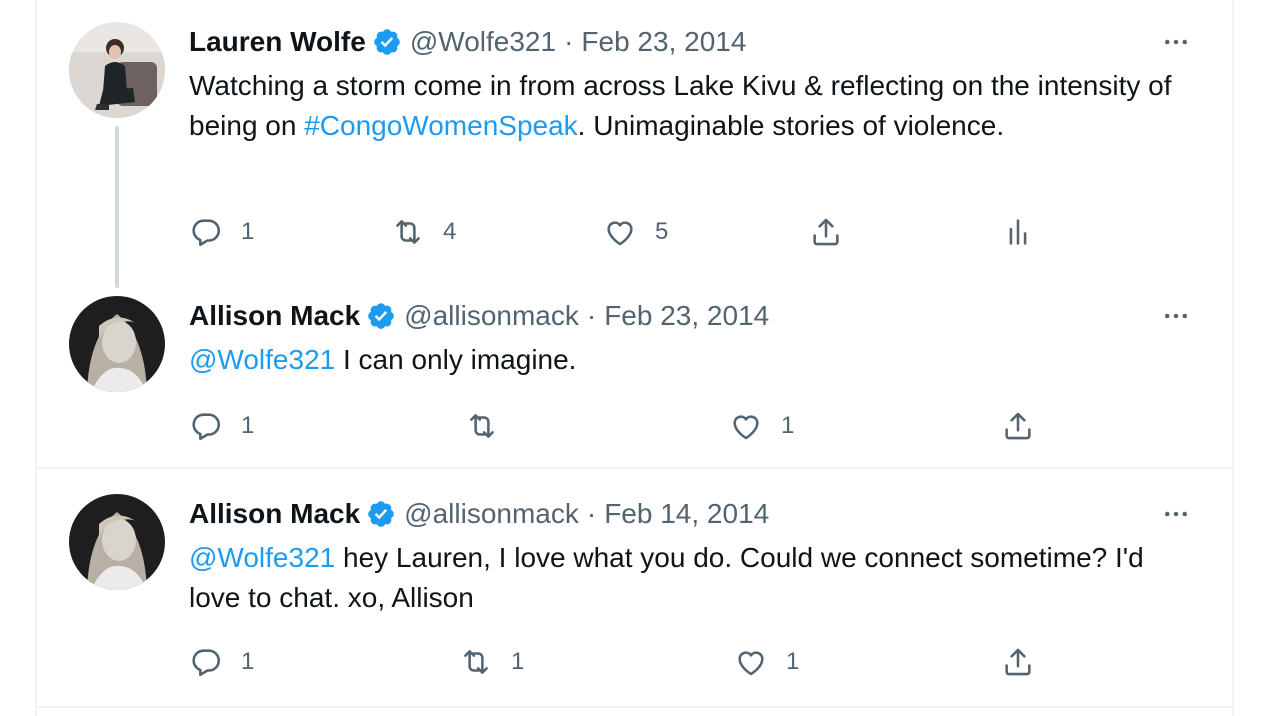 The width and height of the screenshot is (1264, 716). What do you see at coordinates (639, 662) in the screenshot?
I see `tweet-actions: 1 1 1` at bounding box center [639, 662].